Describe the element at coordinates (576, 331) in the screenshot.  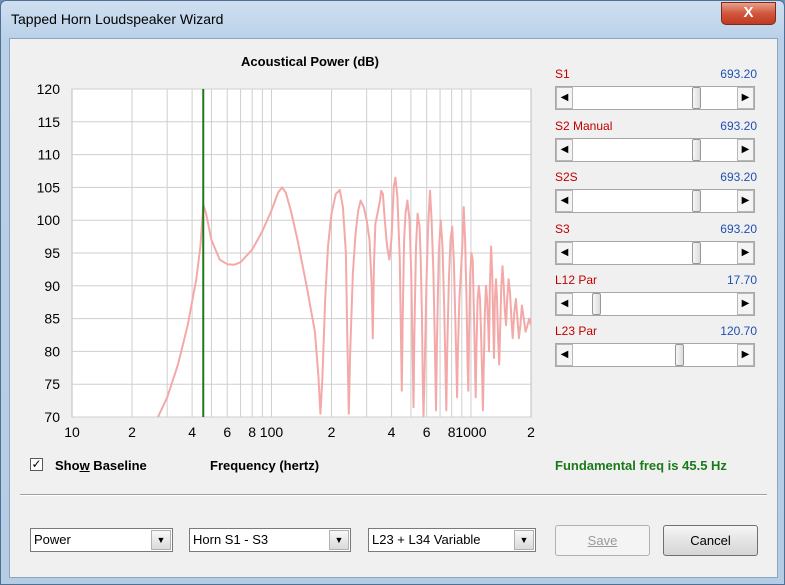
I see `slider-label-l23: L23 Par` at that location.